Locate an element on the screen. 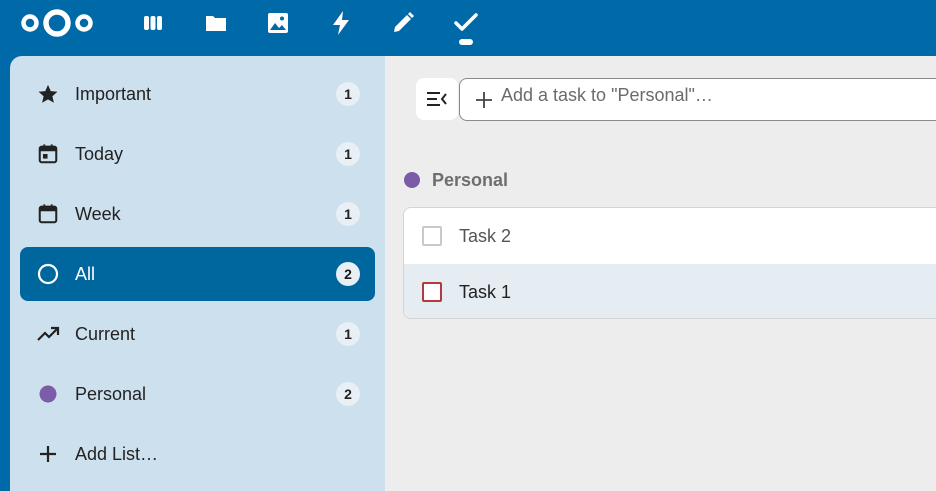 This screenshot has height=491, width=936. sidebar-item-all: All 2 is located at coordinates (197, 274).